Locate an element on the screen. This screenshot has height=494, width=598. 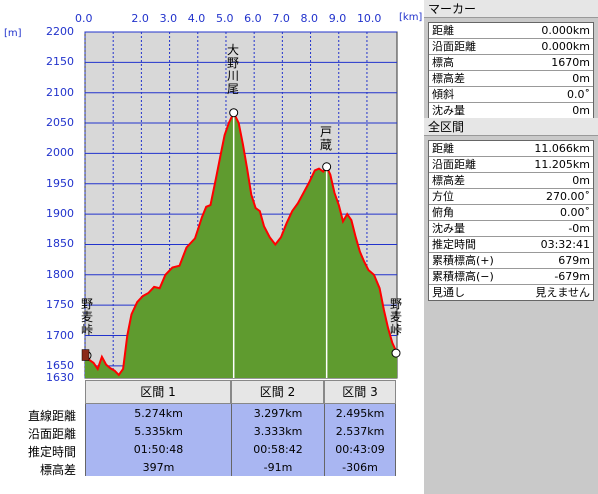
all-row: 沈み量 -0m is located at coordinates (511, 229).